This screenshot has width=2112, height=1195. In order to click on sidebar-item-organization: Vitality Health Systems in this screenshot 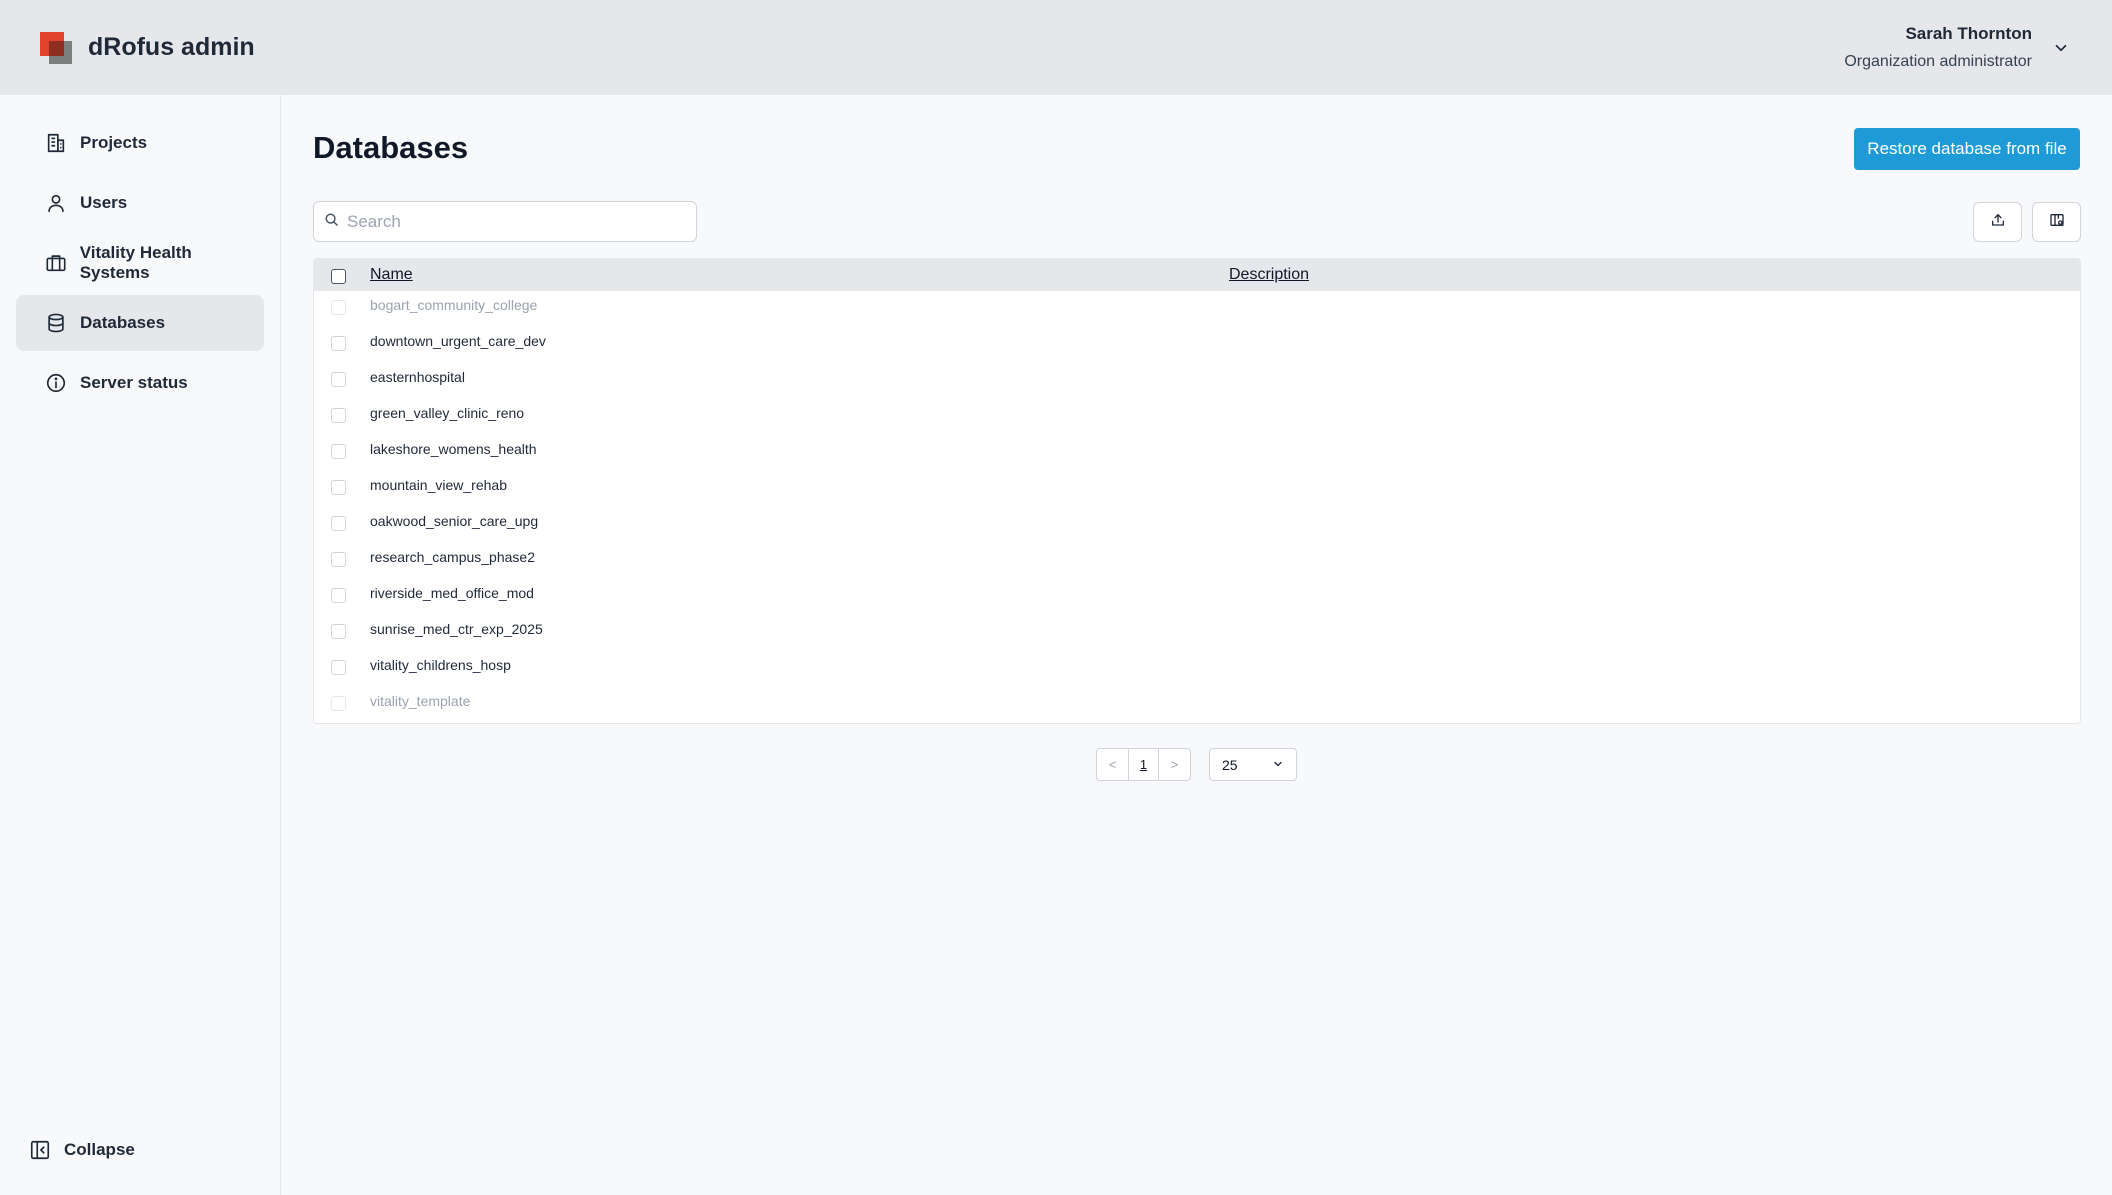, I will do `click(140, 263)`.